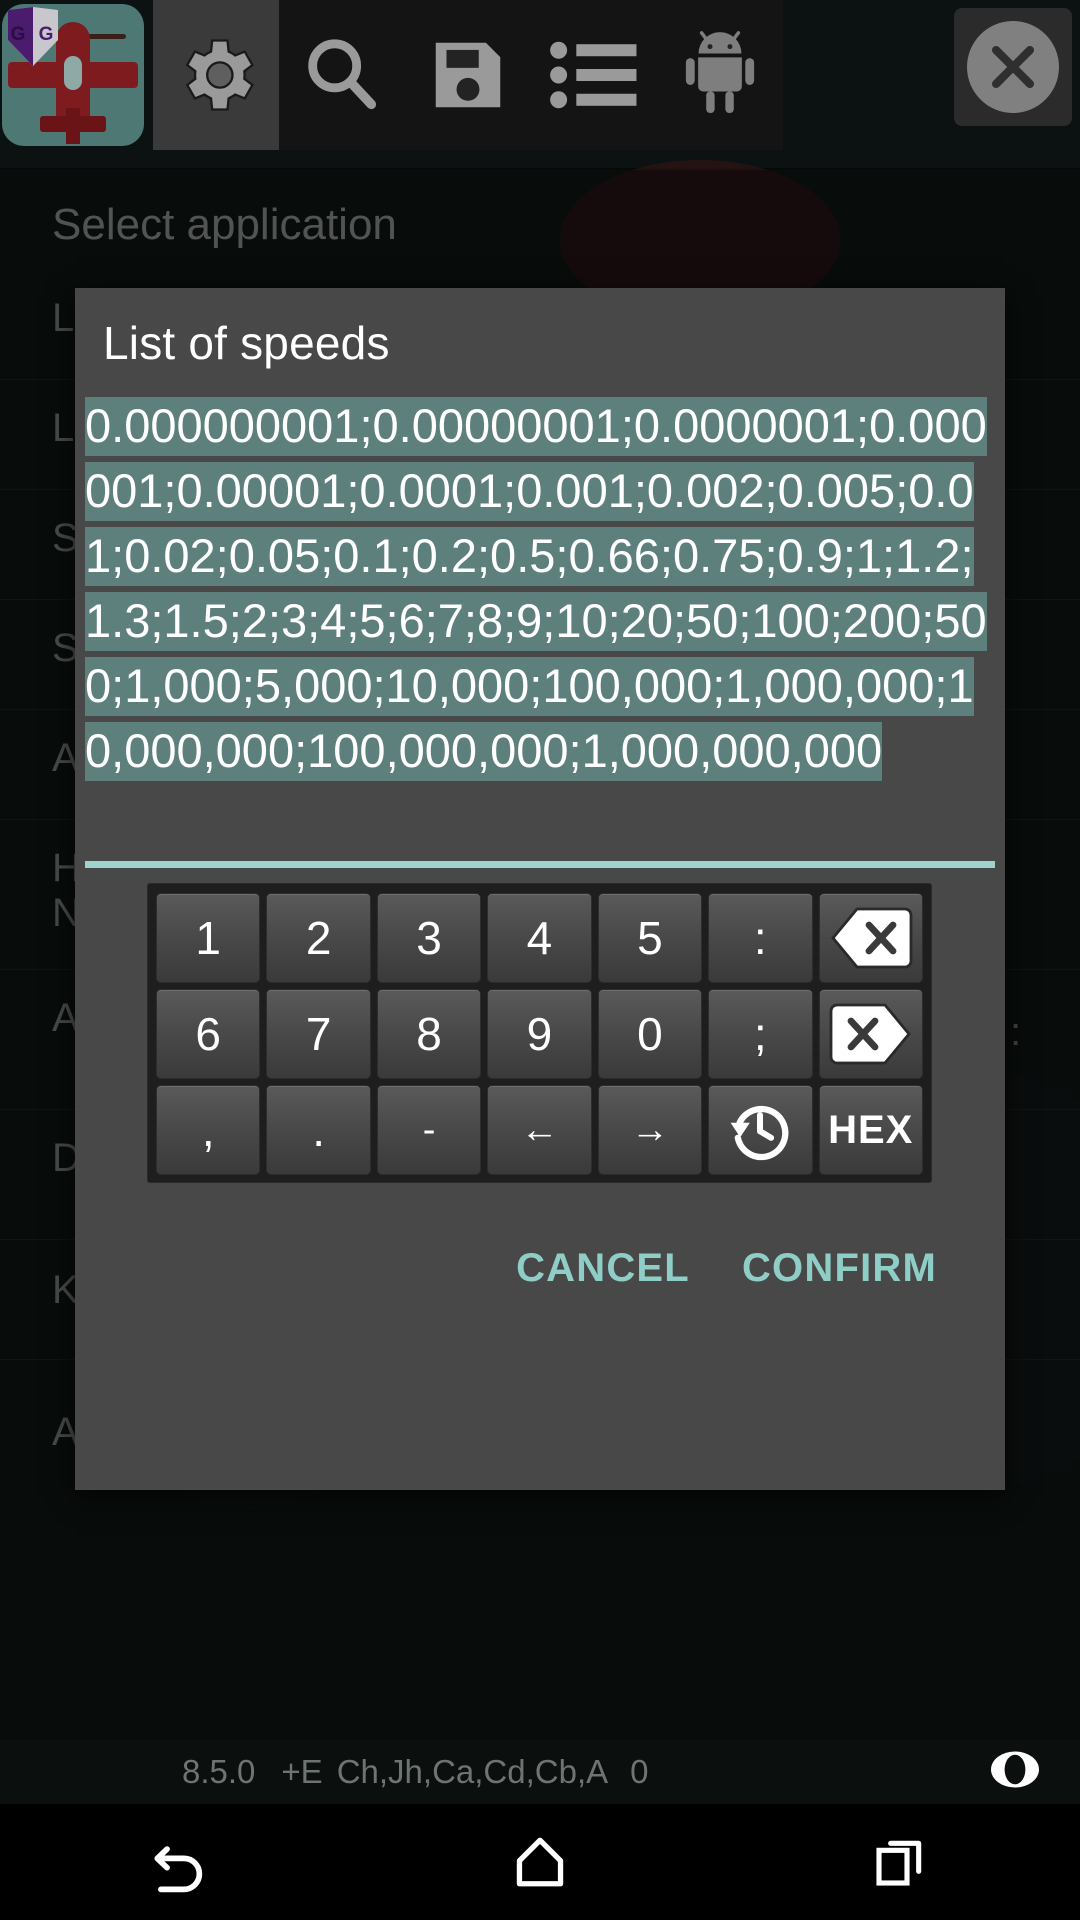 This screenshot has height=1920, width=1080. I want to click on numeric-keypad: 1 2 3 4 5 : 6 7 8 9 0 ; , . - ← → HEX, so click(539, 1033).